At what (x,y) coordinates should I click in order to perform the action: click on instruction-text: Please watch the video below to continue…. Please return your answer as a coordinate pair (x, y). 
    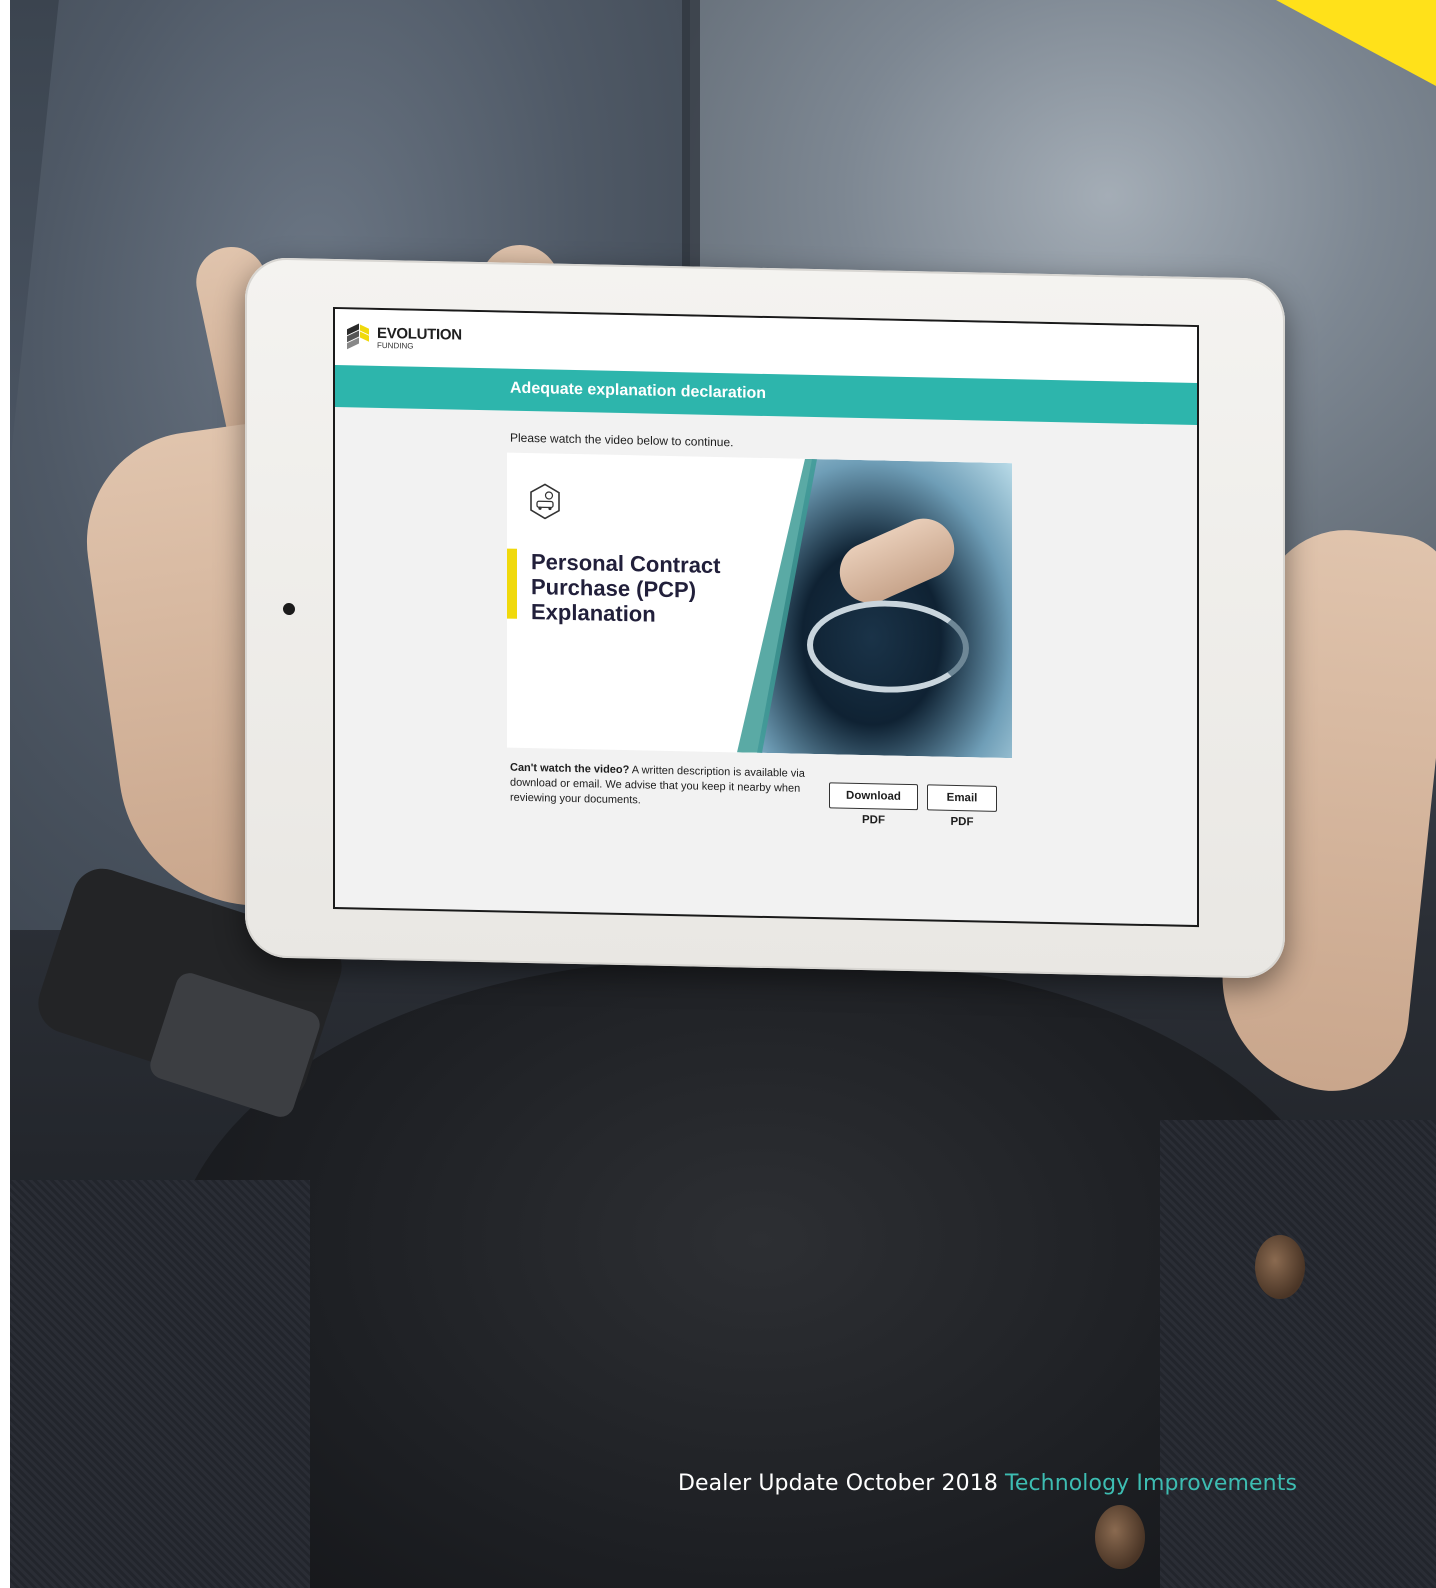
    Looking at the image, I should click on (622, 440).